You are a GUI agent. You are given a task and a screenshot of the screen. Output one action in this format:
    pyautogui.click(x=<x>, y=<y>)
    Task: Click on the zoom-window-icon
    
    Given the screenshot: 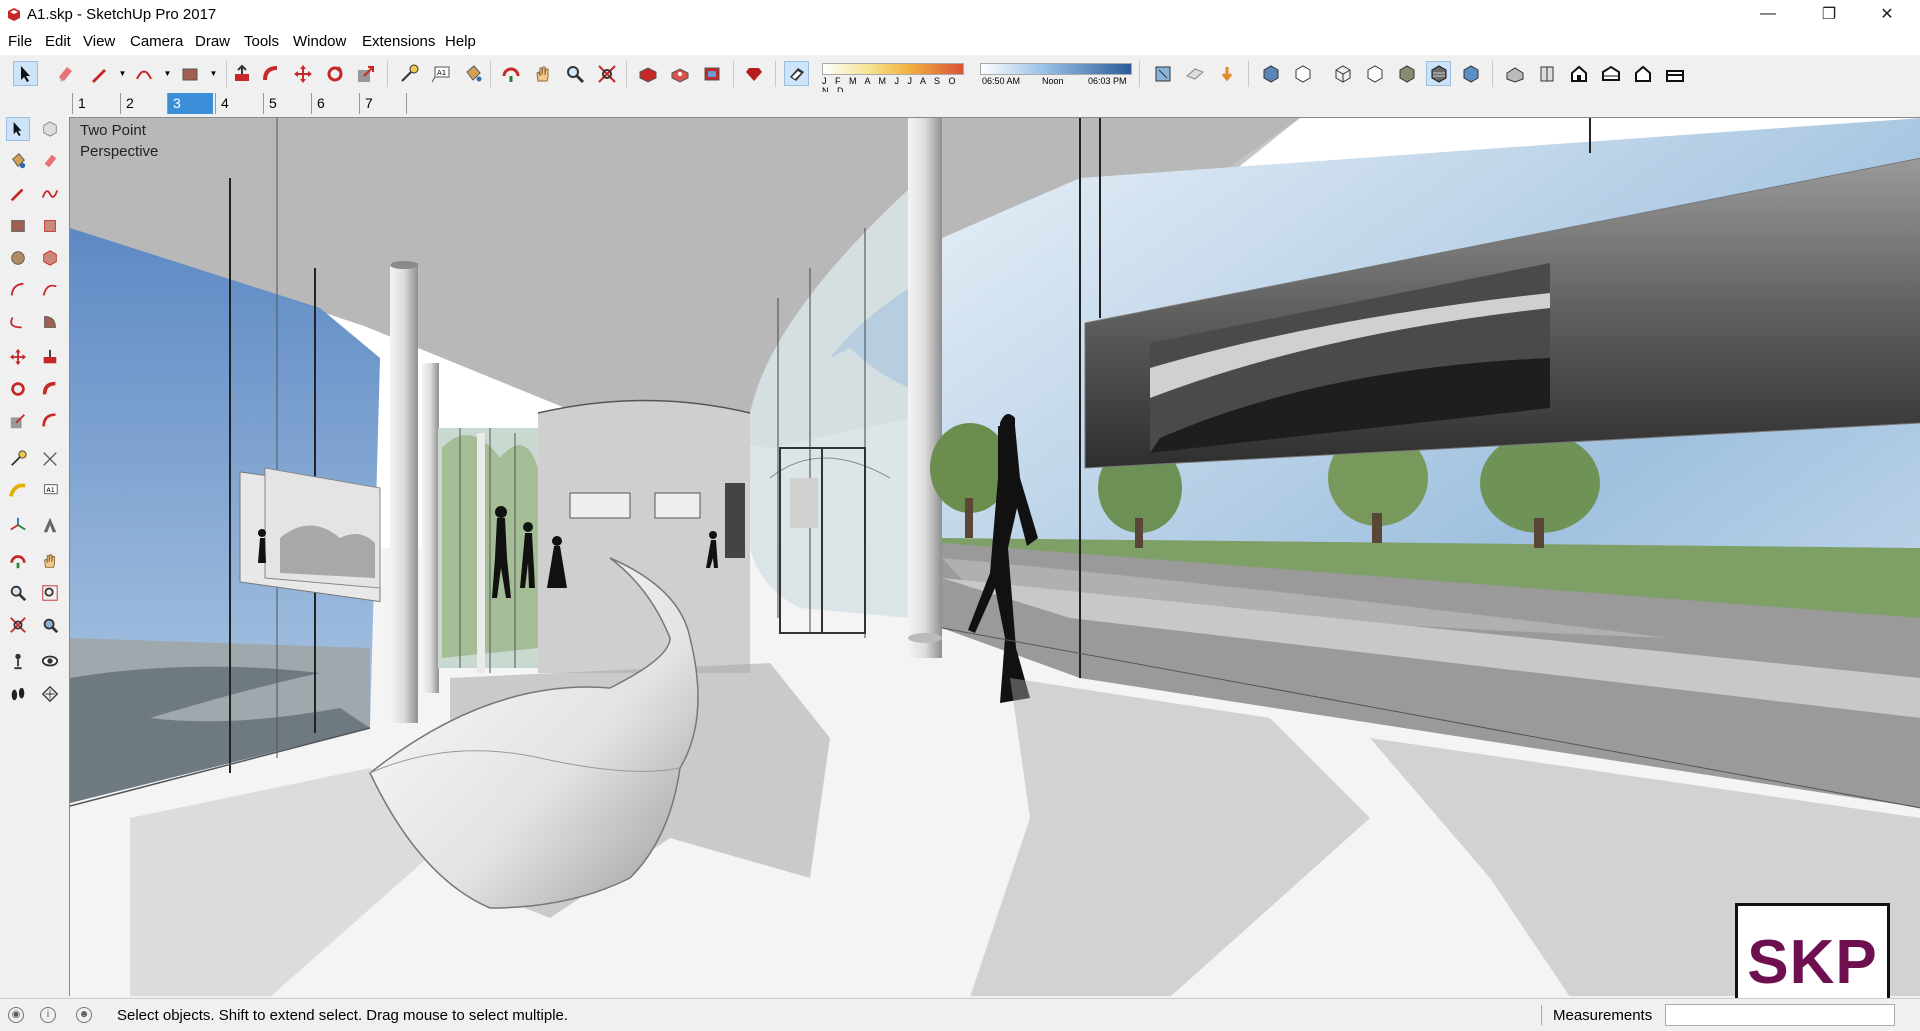 What is the action you would take?
    pyautogui.click(x=50, y=593)
    